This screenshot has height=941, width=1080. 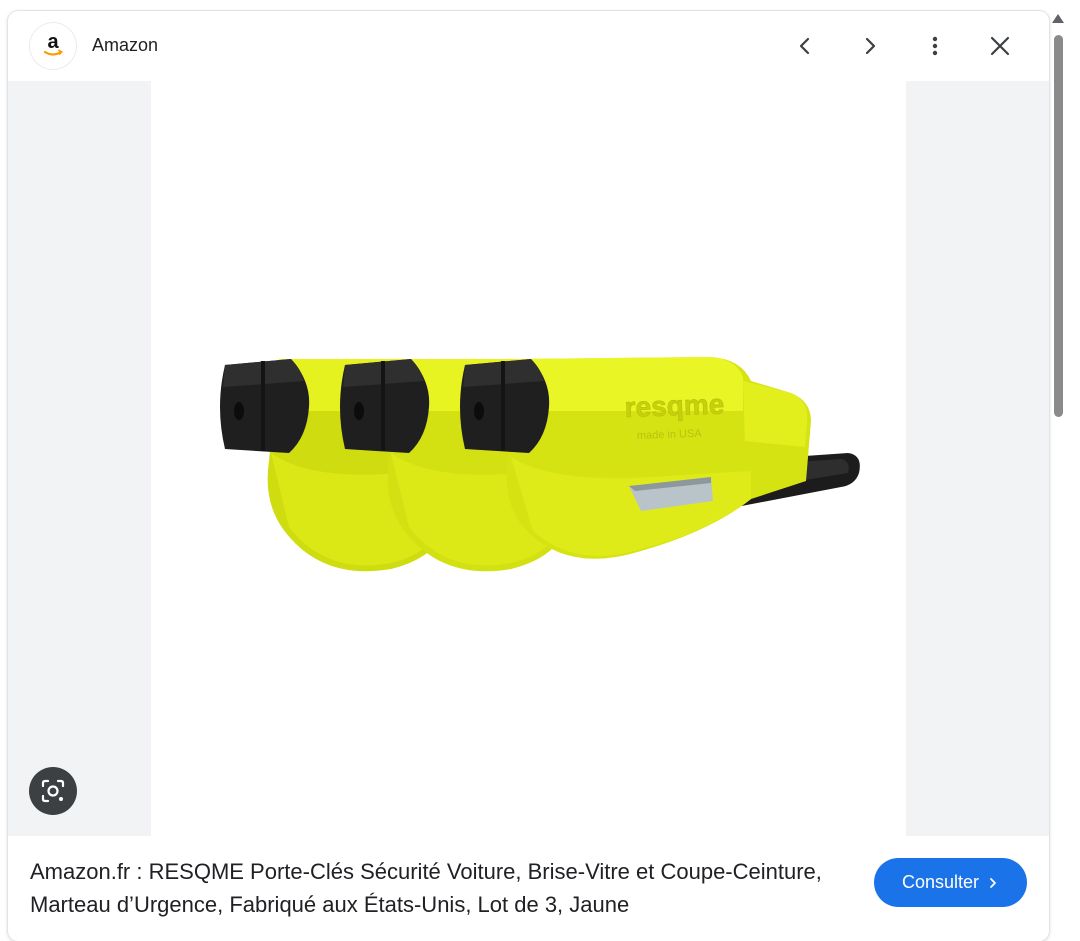 I want to click on more-vert-icon, so click(x=935, y=46).